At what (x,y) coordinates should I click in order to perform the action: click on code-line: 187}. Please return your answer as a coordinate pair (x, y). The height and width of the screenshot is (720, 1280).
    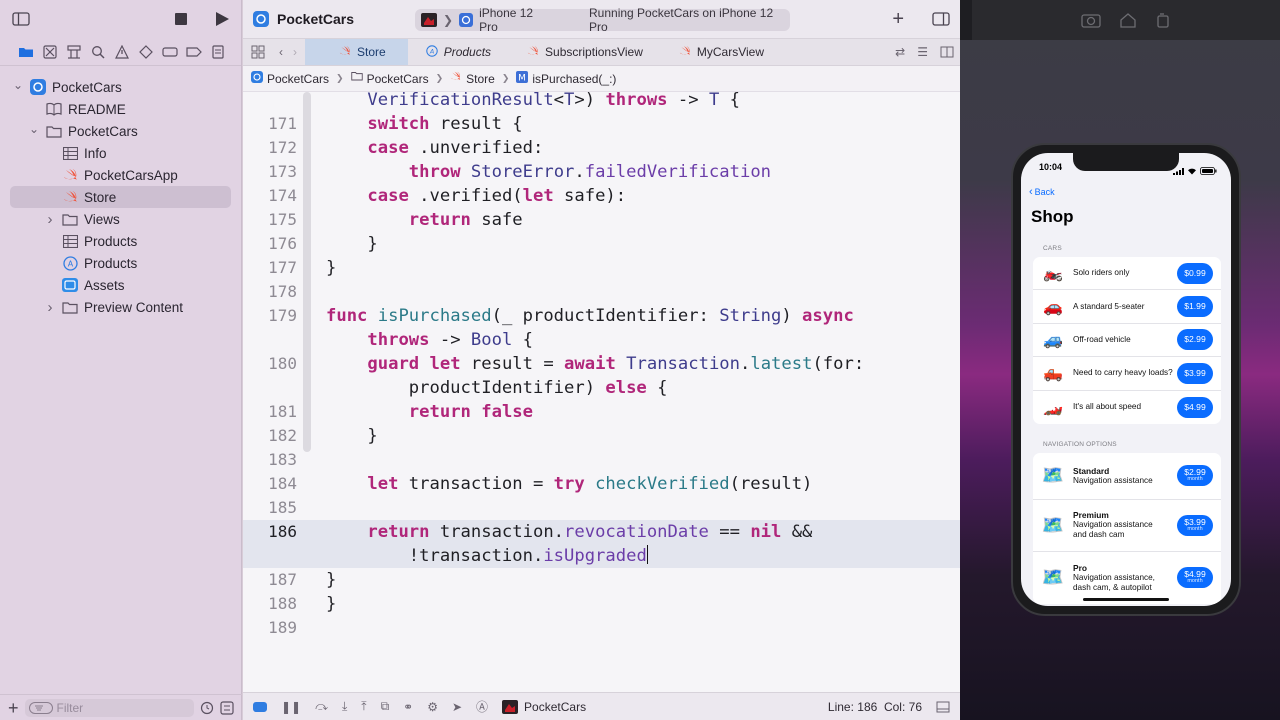
    Looking at the image, I should click on (601, 580).